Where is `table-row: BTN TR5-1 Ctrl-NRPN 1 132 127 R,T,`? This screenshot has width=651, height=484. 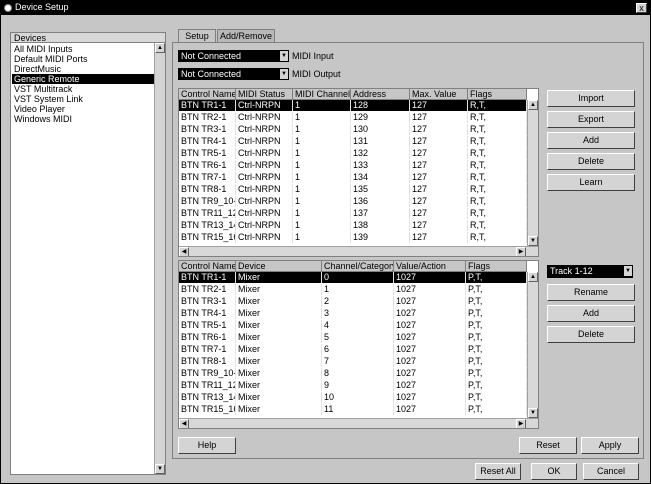
table-row: BTN TR5-1 Ctrl-NRPN 1 132 127 R,T, is located at coordinates (353, 153).